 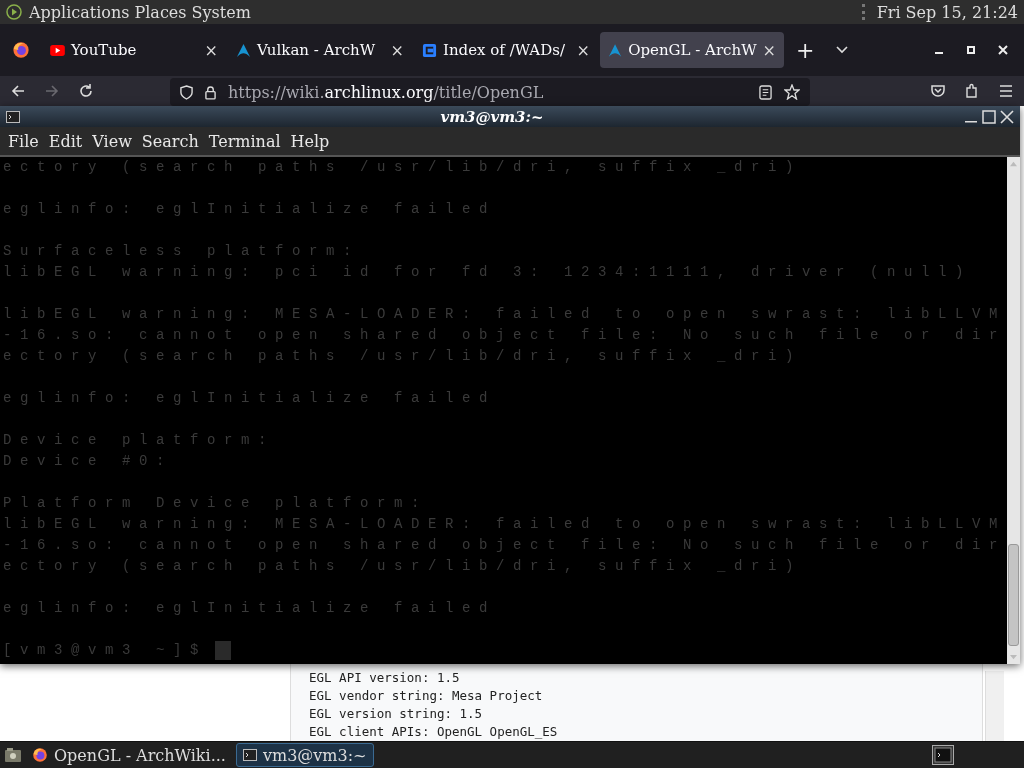 I want to click on document-icon, so click(x=429, y=50).